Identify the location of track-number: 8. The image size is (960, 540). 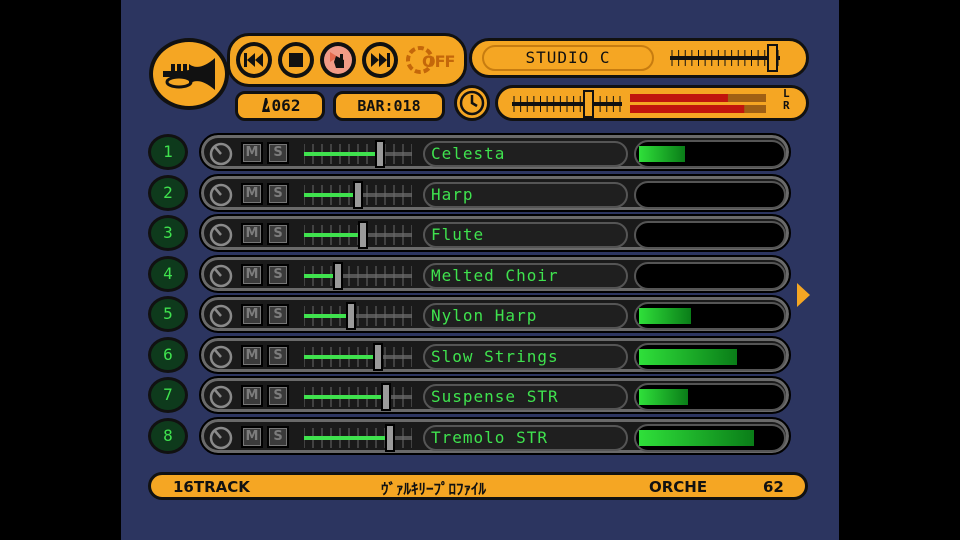
(168, 435).